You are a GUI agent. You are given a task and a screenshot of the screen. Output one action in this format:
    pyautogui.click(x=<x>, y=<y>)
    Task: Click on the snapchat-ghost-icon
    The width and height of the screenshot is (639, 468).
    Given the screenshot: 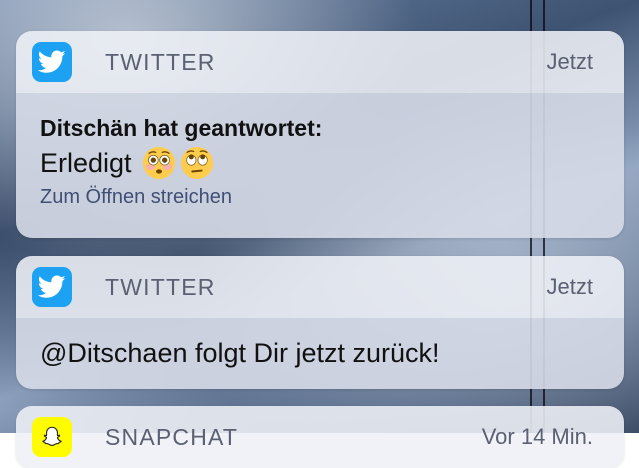 What is the action you would take?
    pyautogui.click(x=52, y=437)
    